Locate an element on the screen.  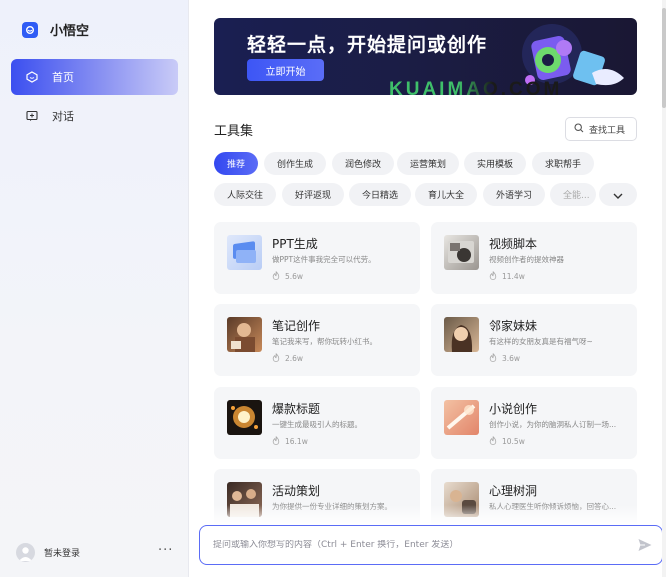
banner-title: 轻轻一点，开始提问或创作 is located at coordinates (367, 45).